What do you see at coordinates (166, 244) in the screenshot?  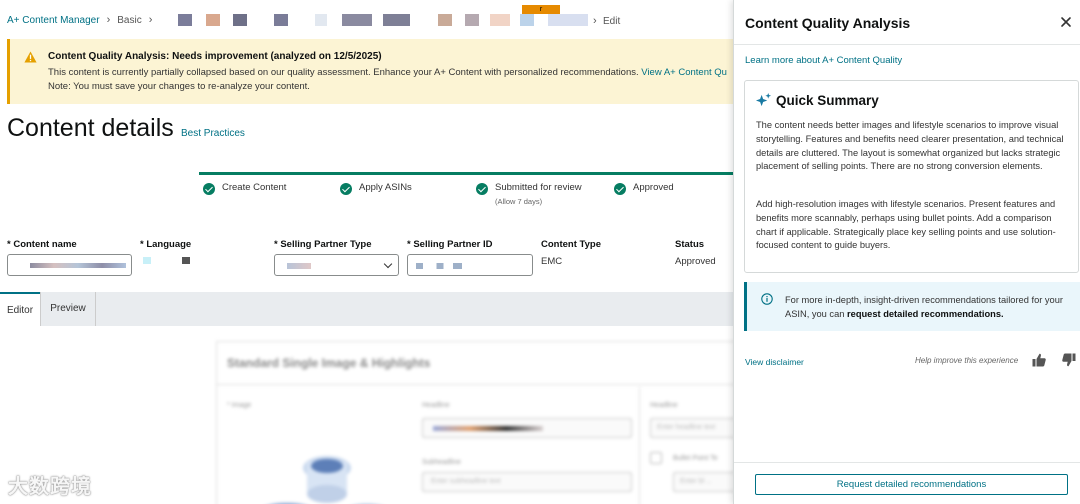 I see `language-label: * Language` at bounding box center [166, 244].